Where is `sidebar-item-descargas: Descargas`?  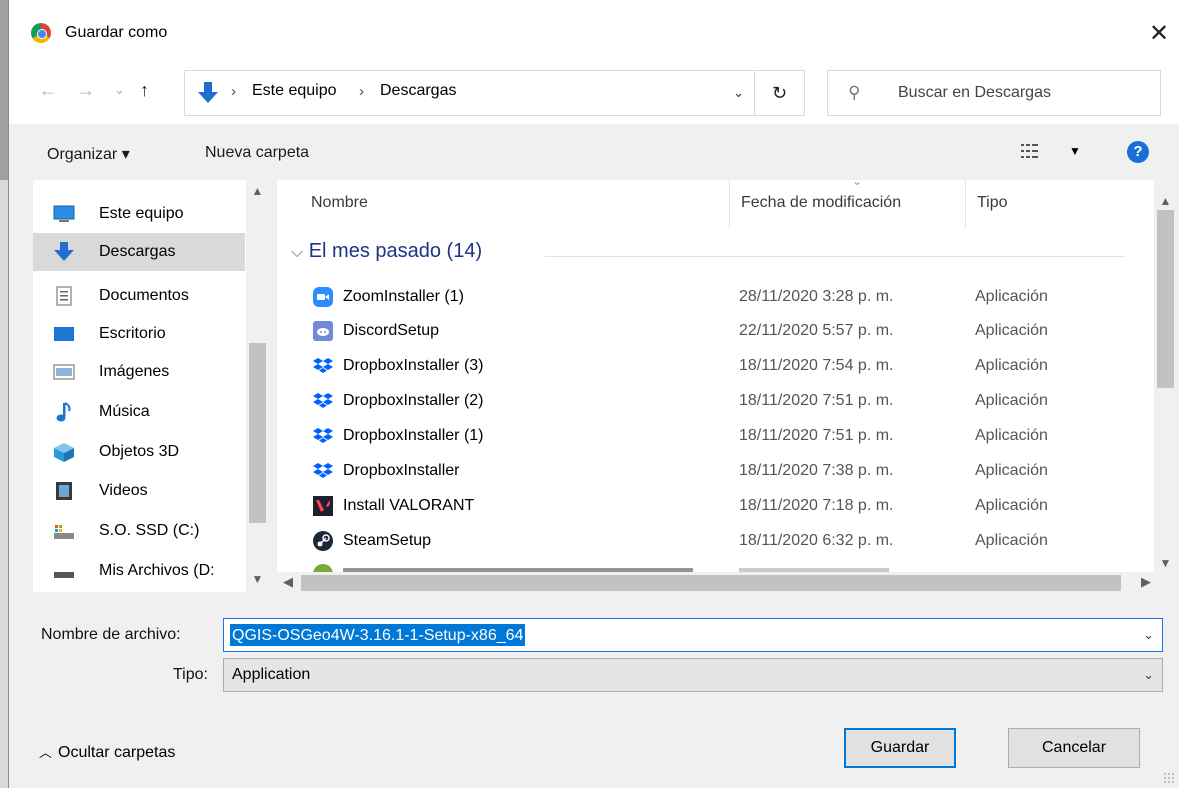
sidebar-item-descargas: Descargas is located at coordinates (139, 252).